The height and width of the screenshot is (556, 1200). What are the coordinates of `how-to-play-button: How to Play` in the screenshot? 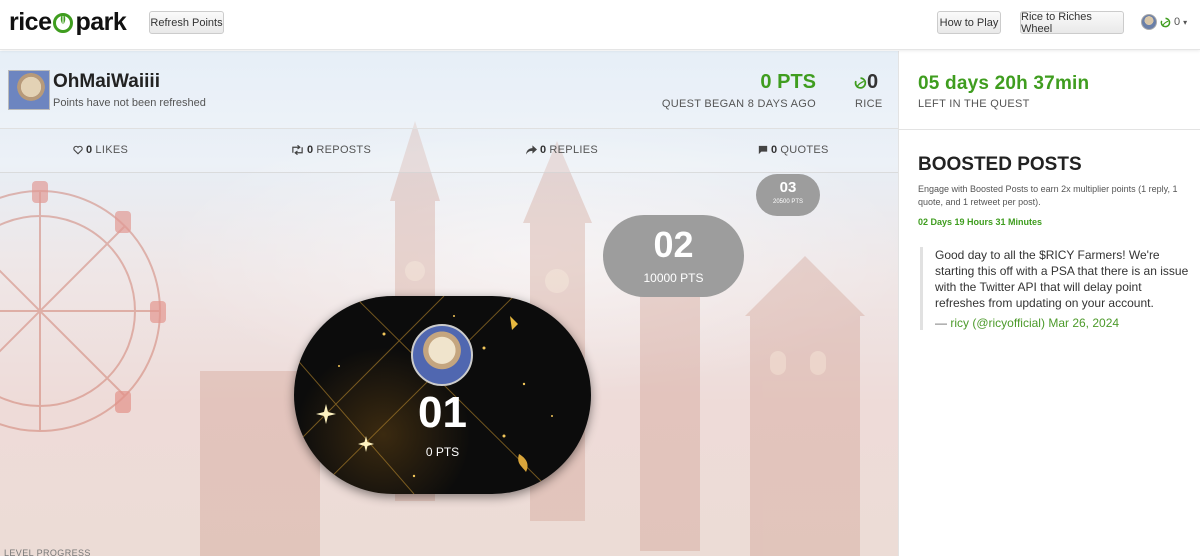 It's located at (969, 22).